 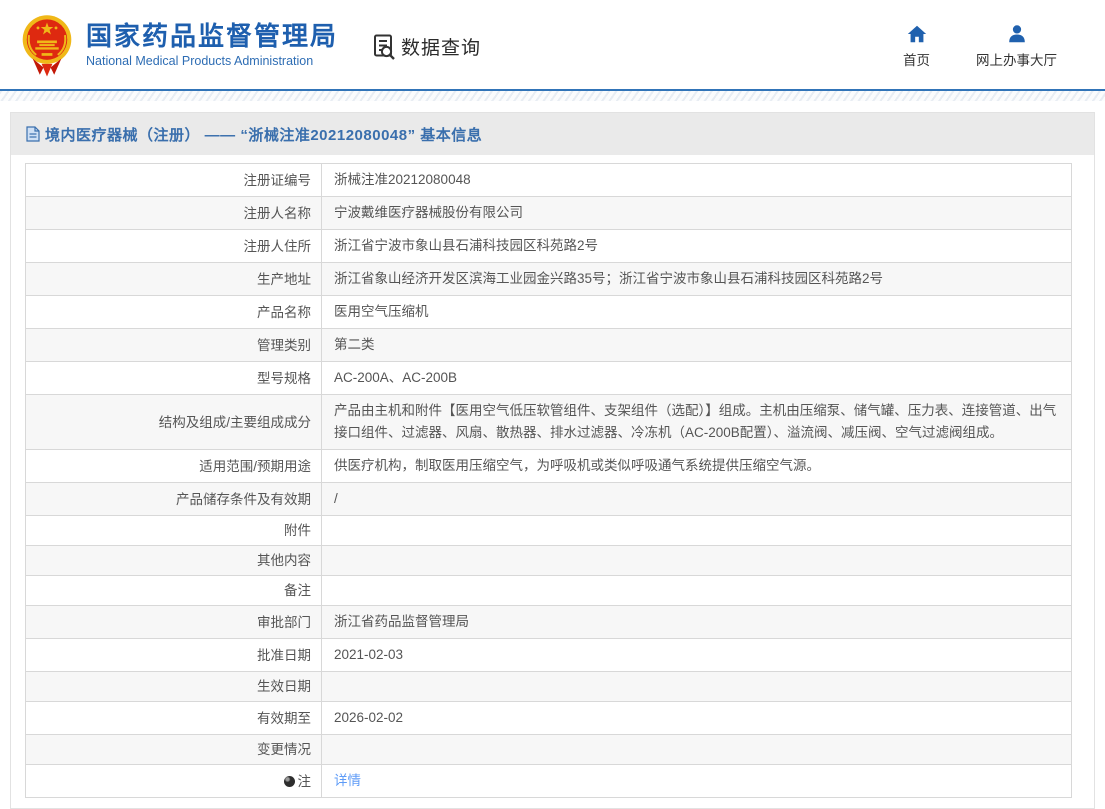 I want to click on row-value: 详情, so click(x=697, y=781).